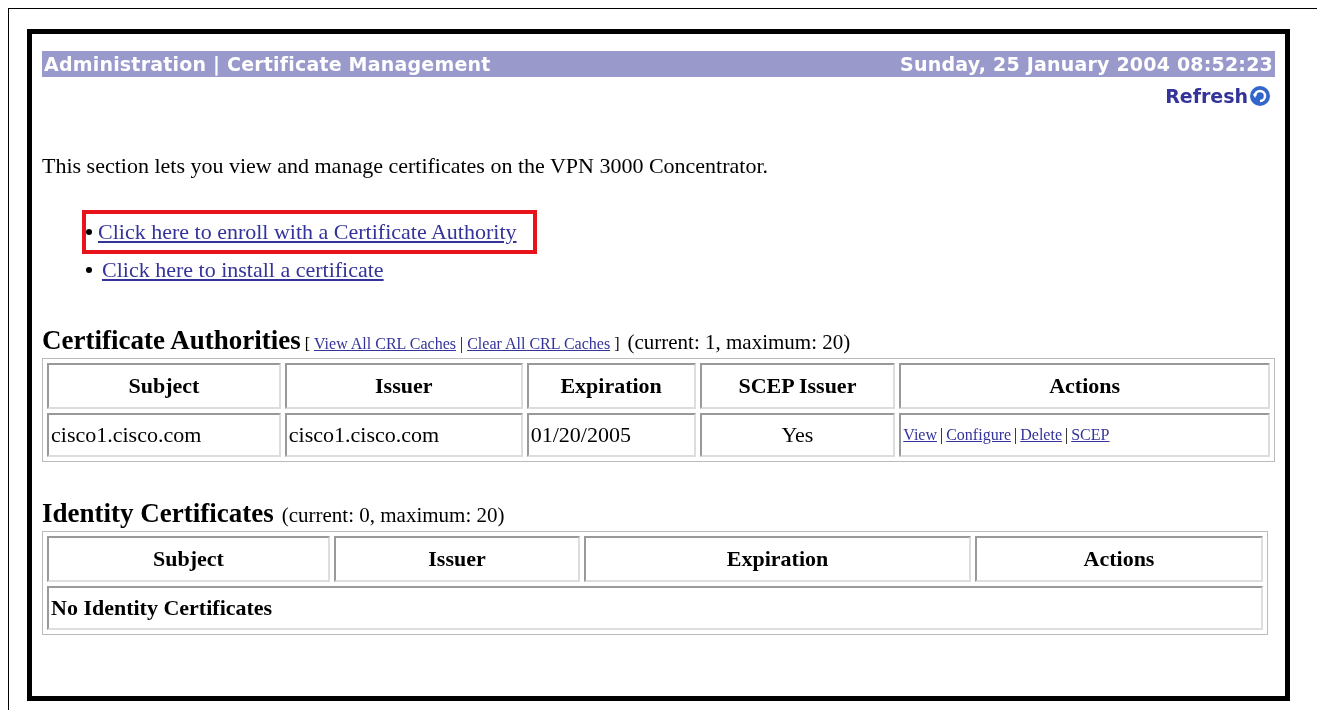  Describe the element at coordinates (797, 435) in the screenshot. I see `table-cell: Yes` at that location.